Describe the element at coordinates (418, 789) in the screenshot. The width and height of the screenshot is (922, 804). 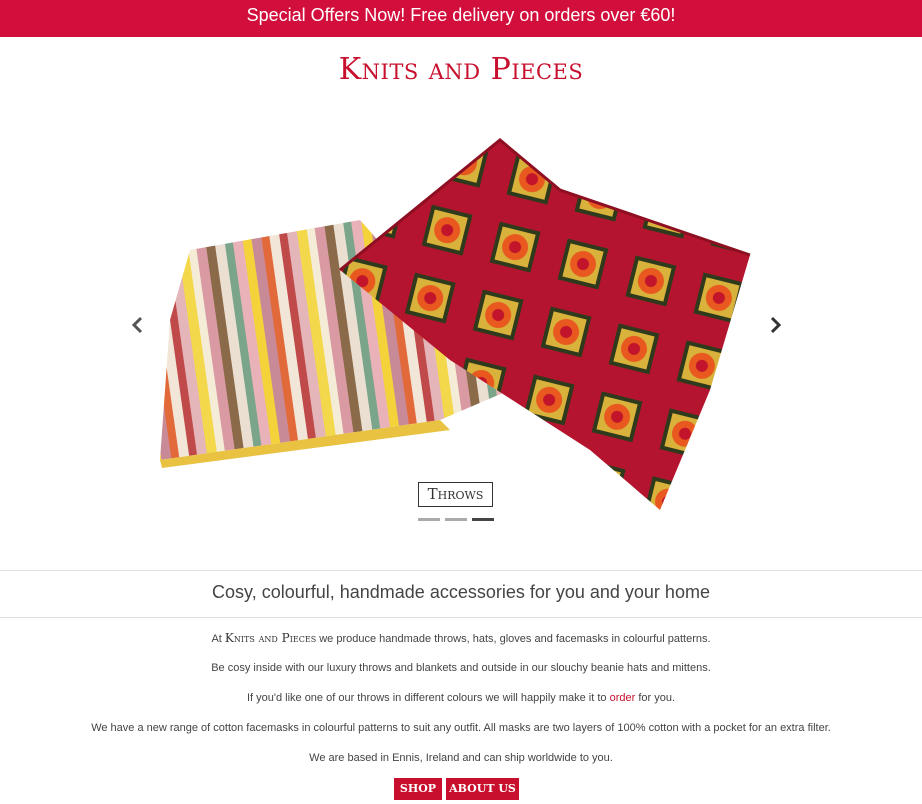
I see `shop-button: SHOP` at that location.